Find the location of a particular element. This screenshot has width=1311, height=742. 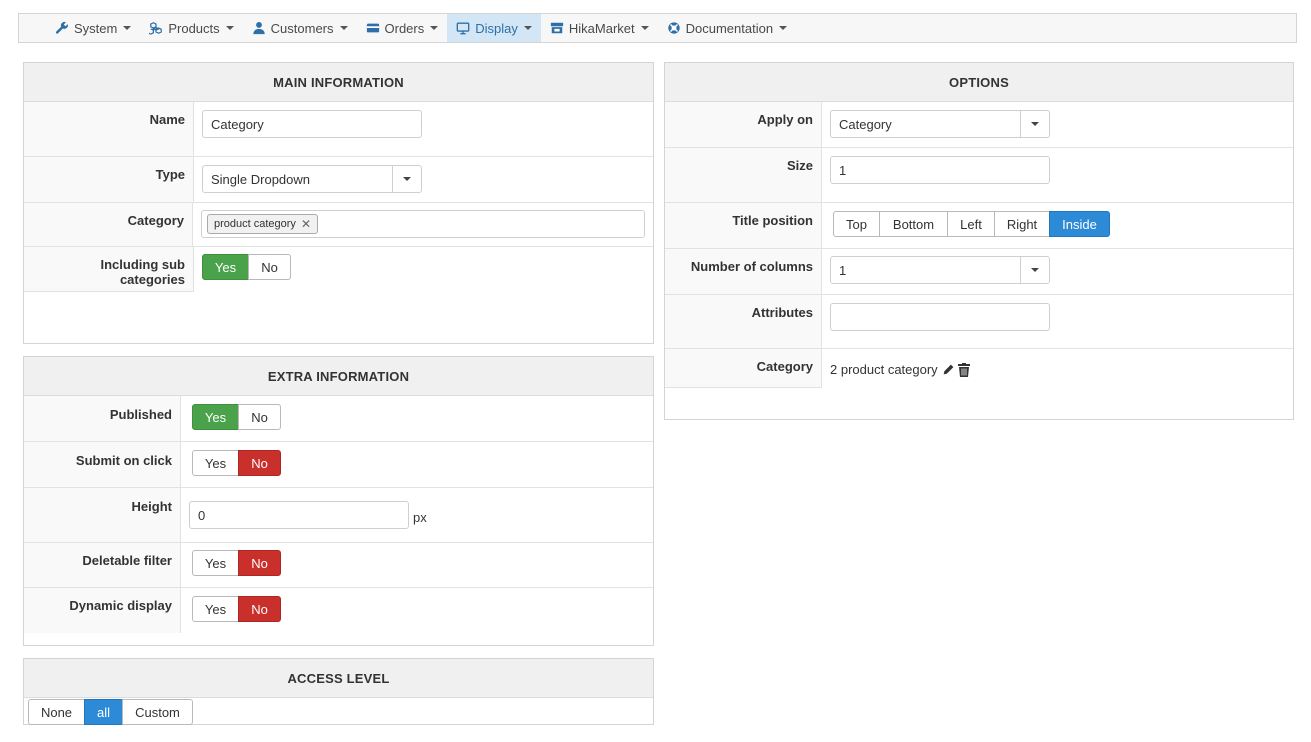

nav-products: Products is located at coordinates (191, 28).